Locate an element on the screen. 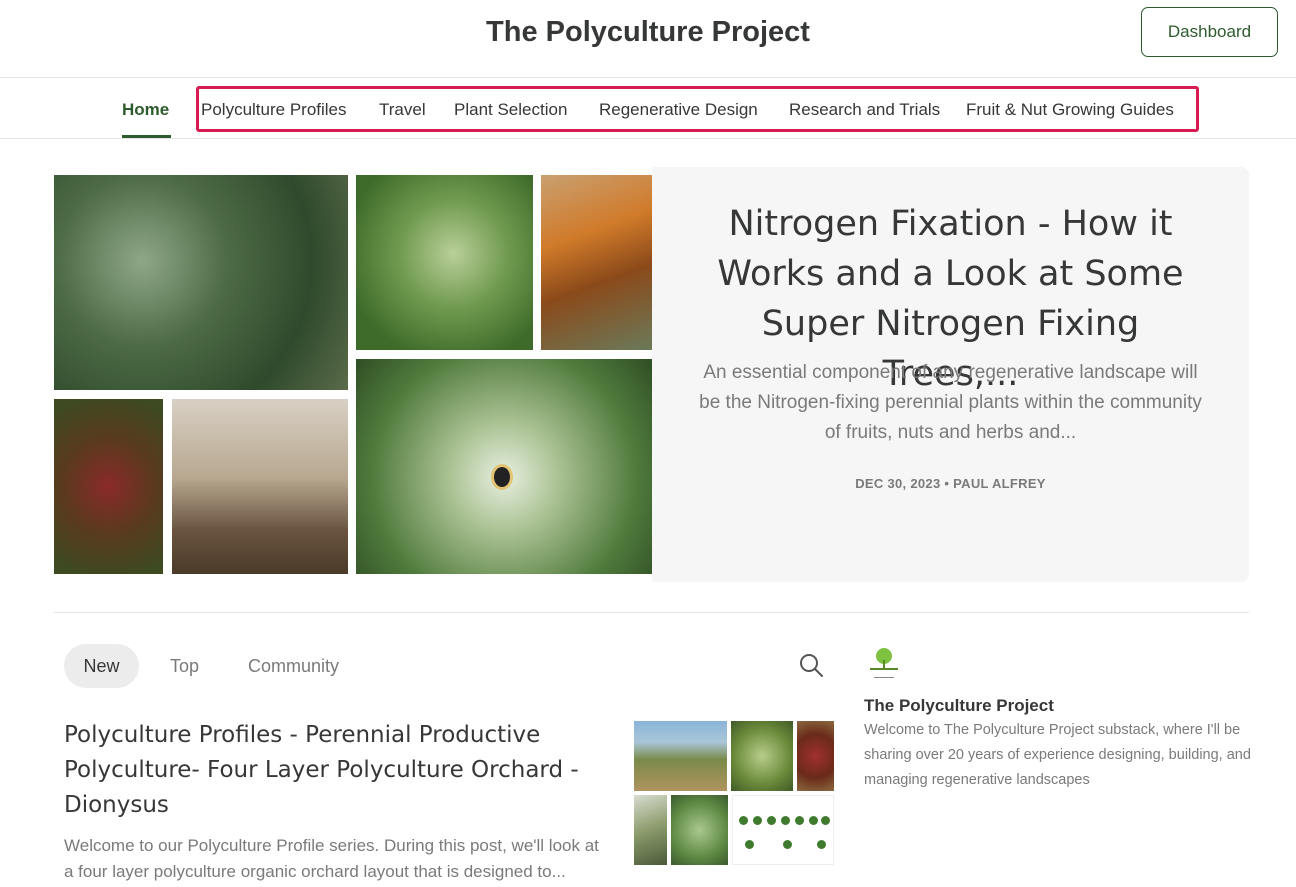 The height and width of the screenshot is (887, 1296). hero-photo-alder is located at coordinates (444, 262).